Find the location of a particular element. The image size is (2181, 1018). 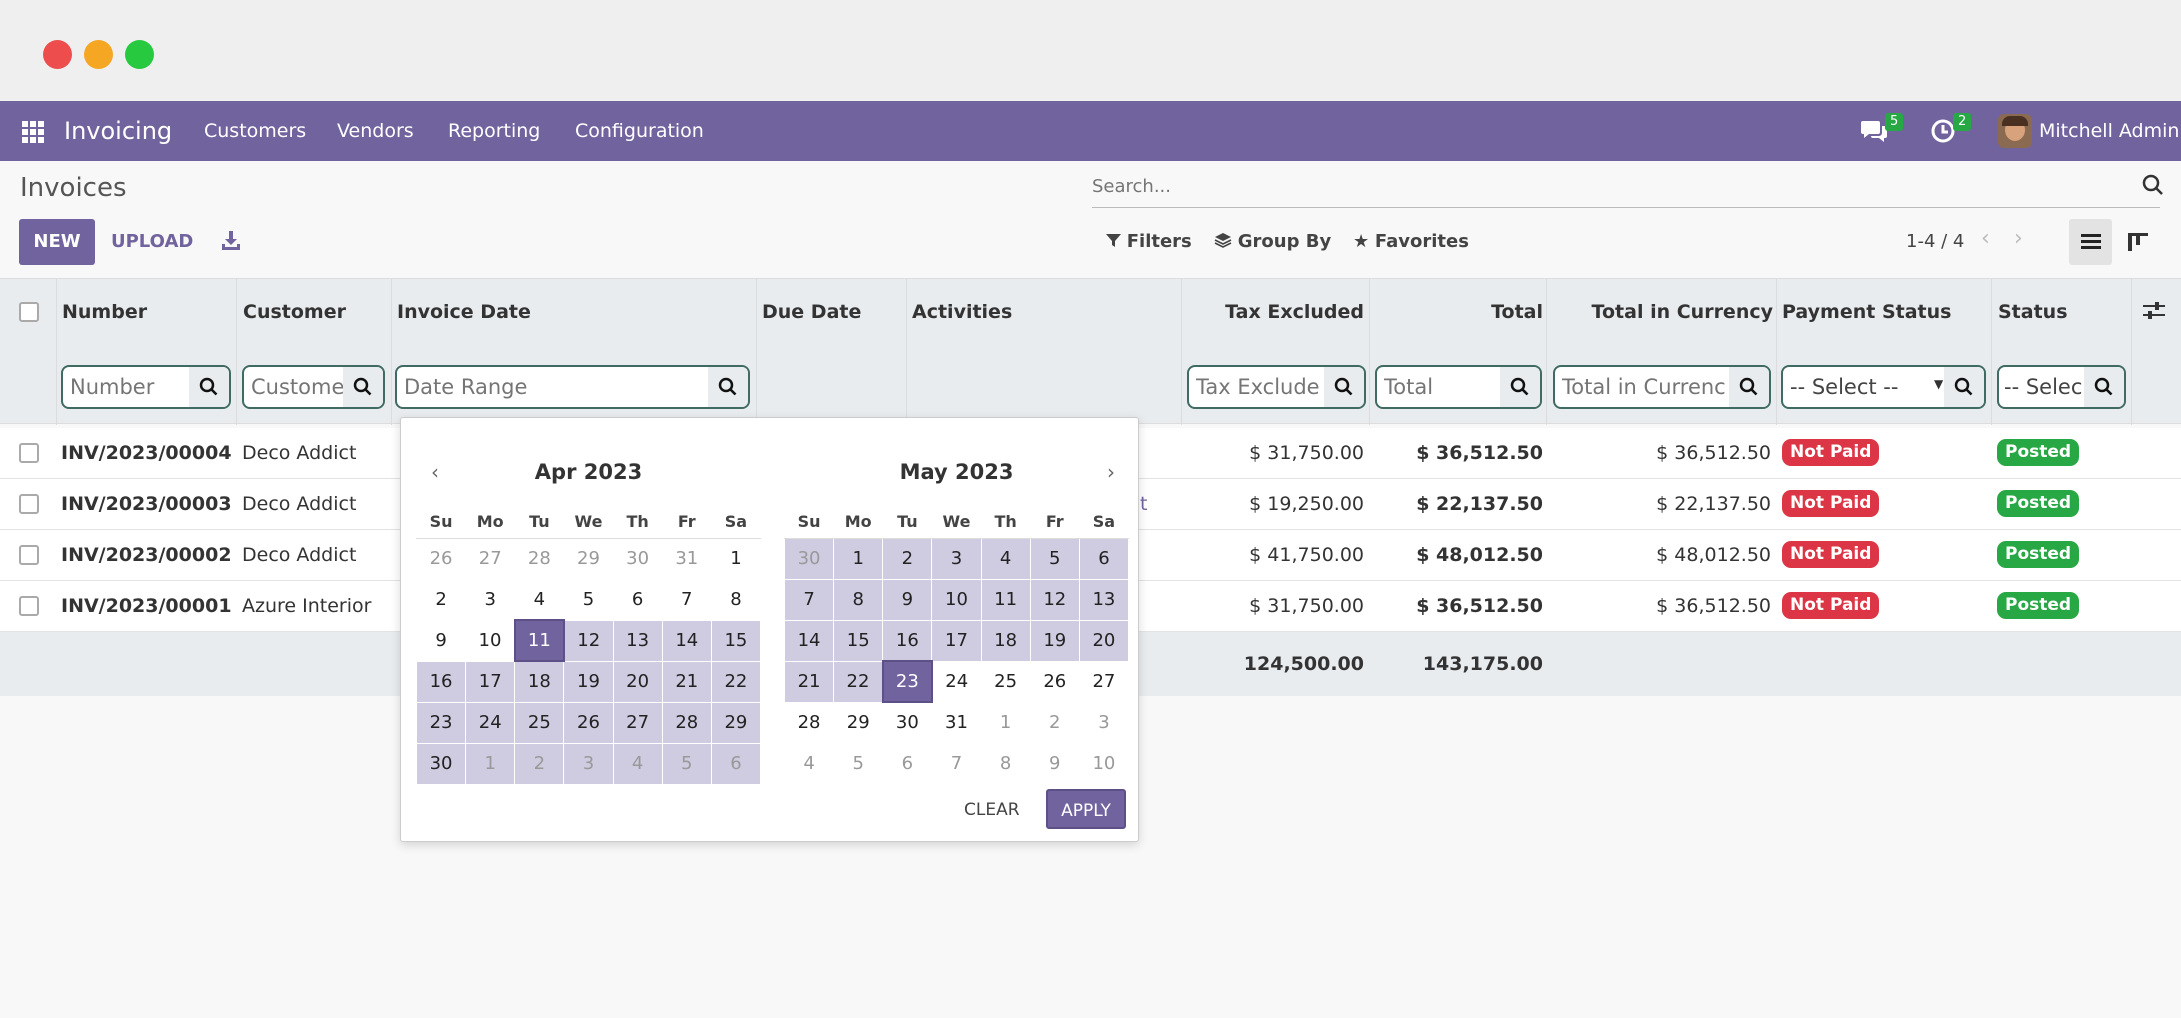

new-button: NEW is located at coordinates (57, 242).